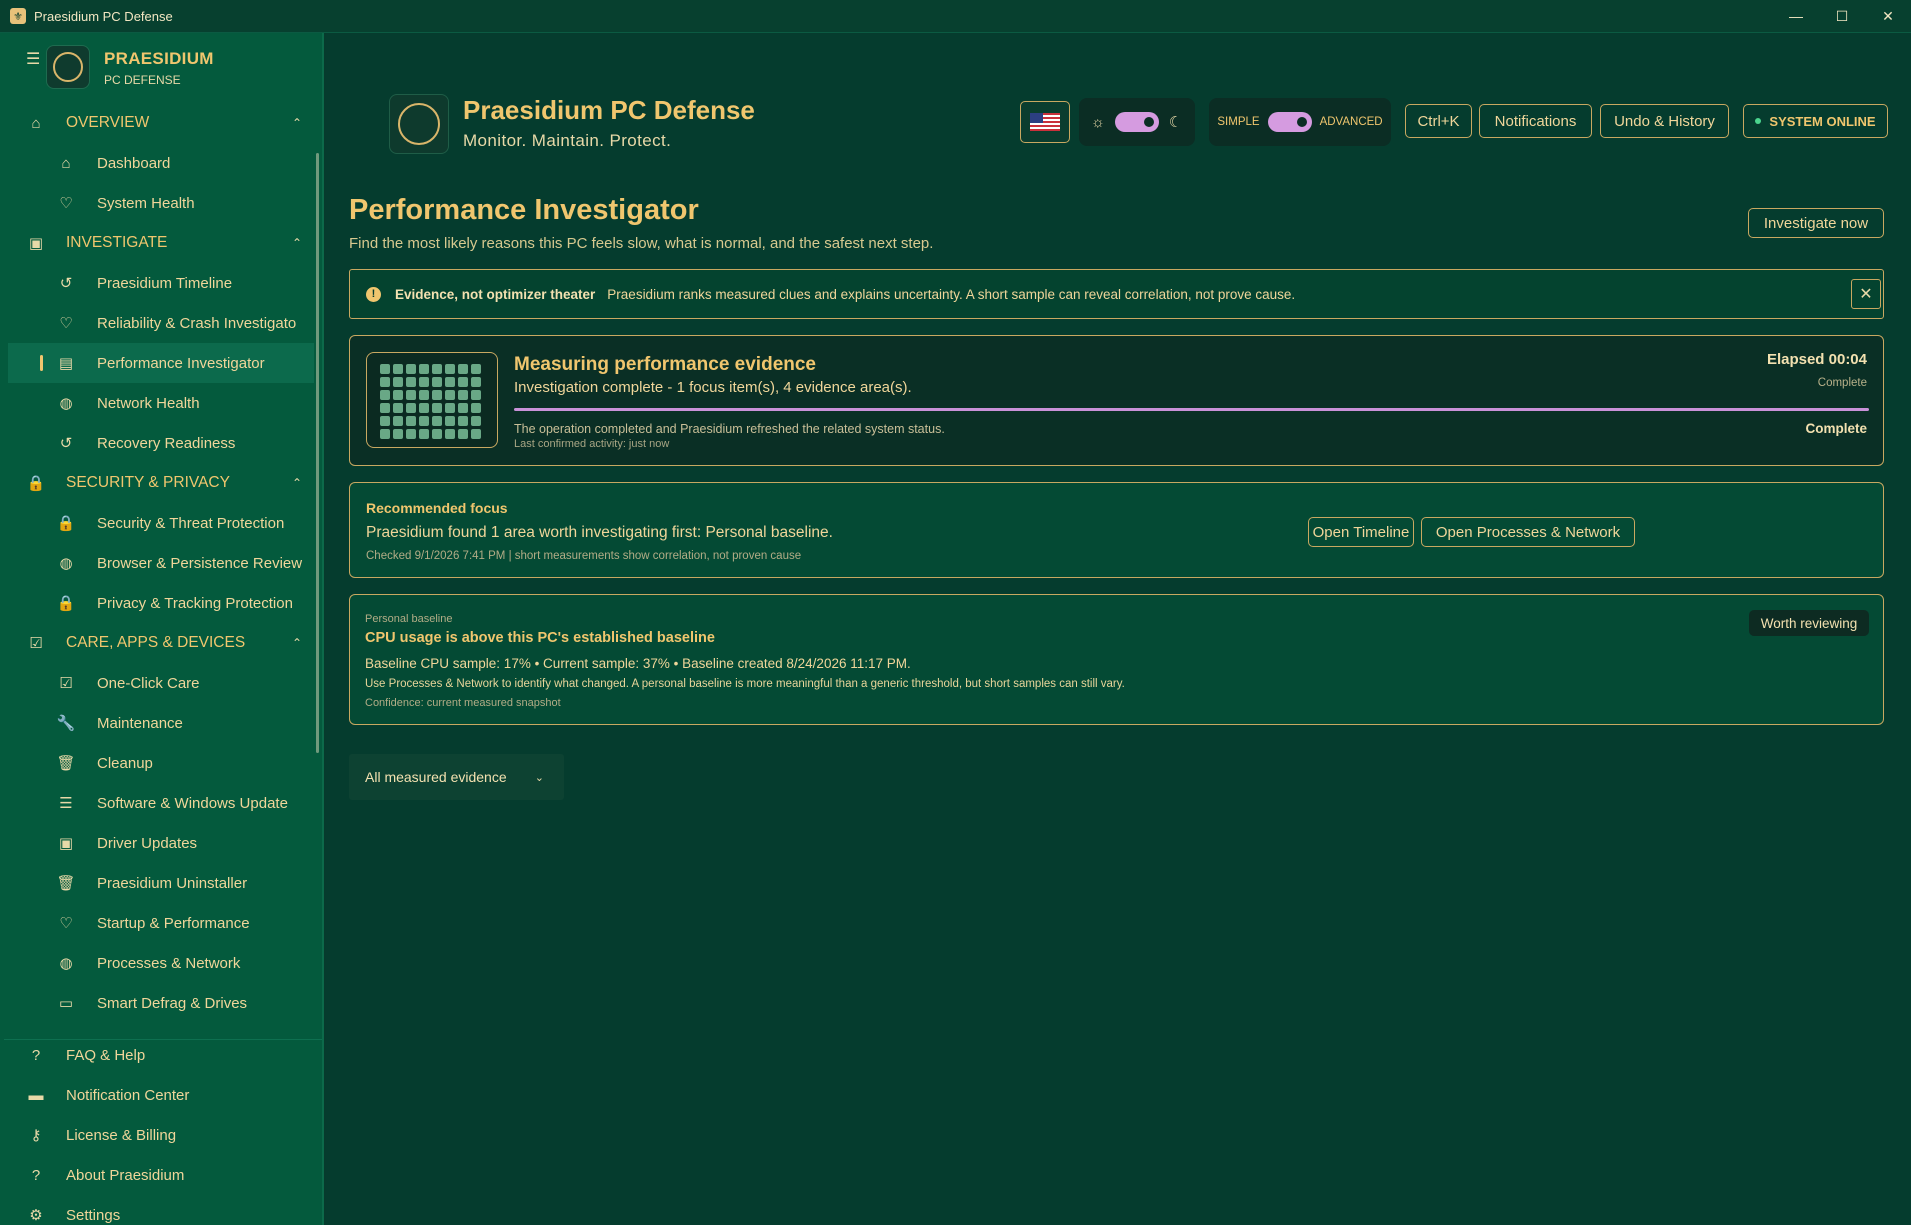  What do you see at coordinates (36, 643) in the screenshot?
I see `checkbox-icon: ☑` at bounding box center [36, 643].